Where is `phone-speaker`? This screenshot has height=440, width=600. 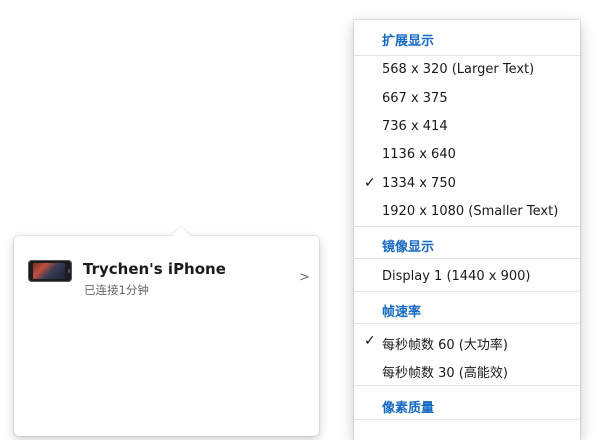
phone-speaker is located at coordinates (69, 271).